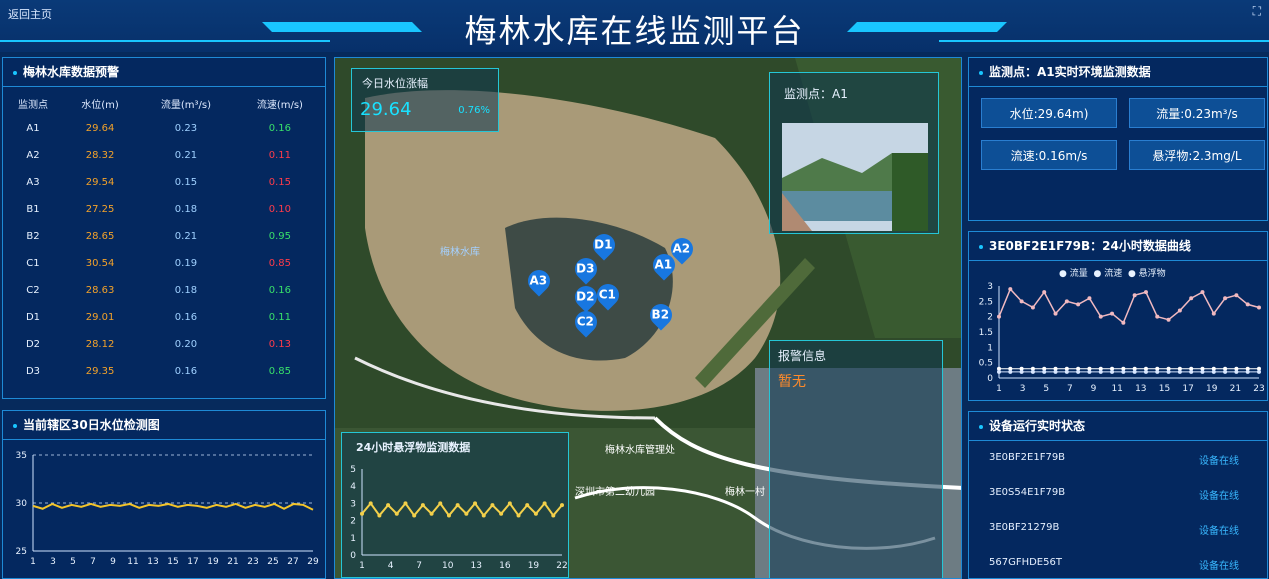 This screenshot has width=1269, height=579. Describe the element at coordinates (745, 492) in the screenshot. I see `map-label: 梅林一村` at that location.